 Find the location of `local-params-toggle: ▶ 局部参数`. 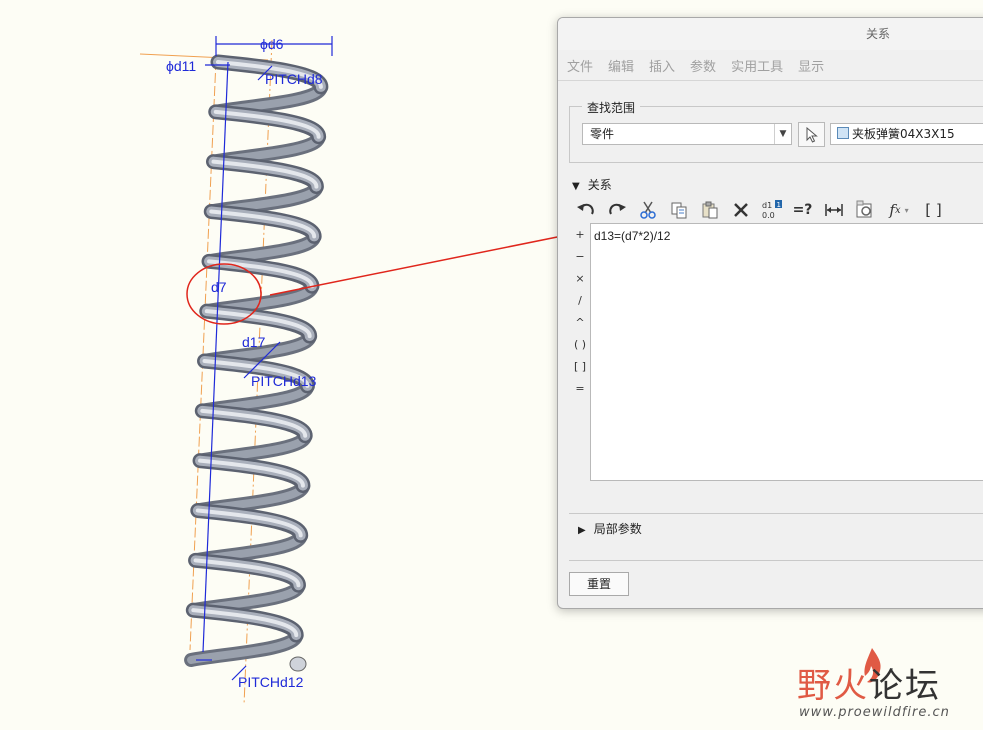

local-params-toggle: ▶ 局部参数 is located at coordinates (610, 528).